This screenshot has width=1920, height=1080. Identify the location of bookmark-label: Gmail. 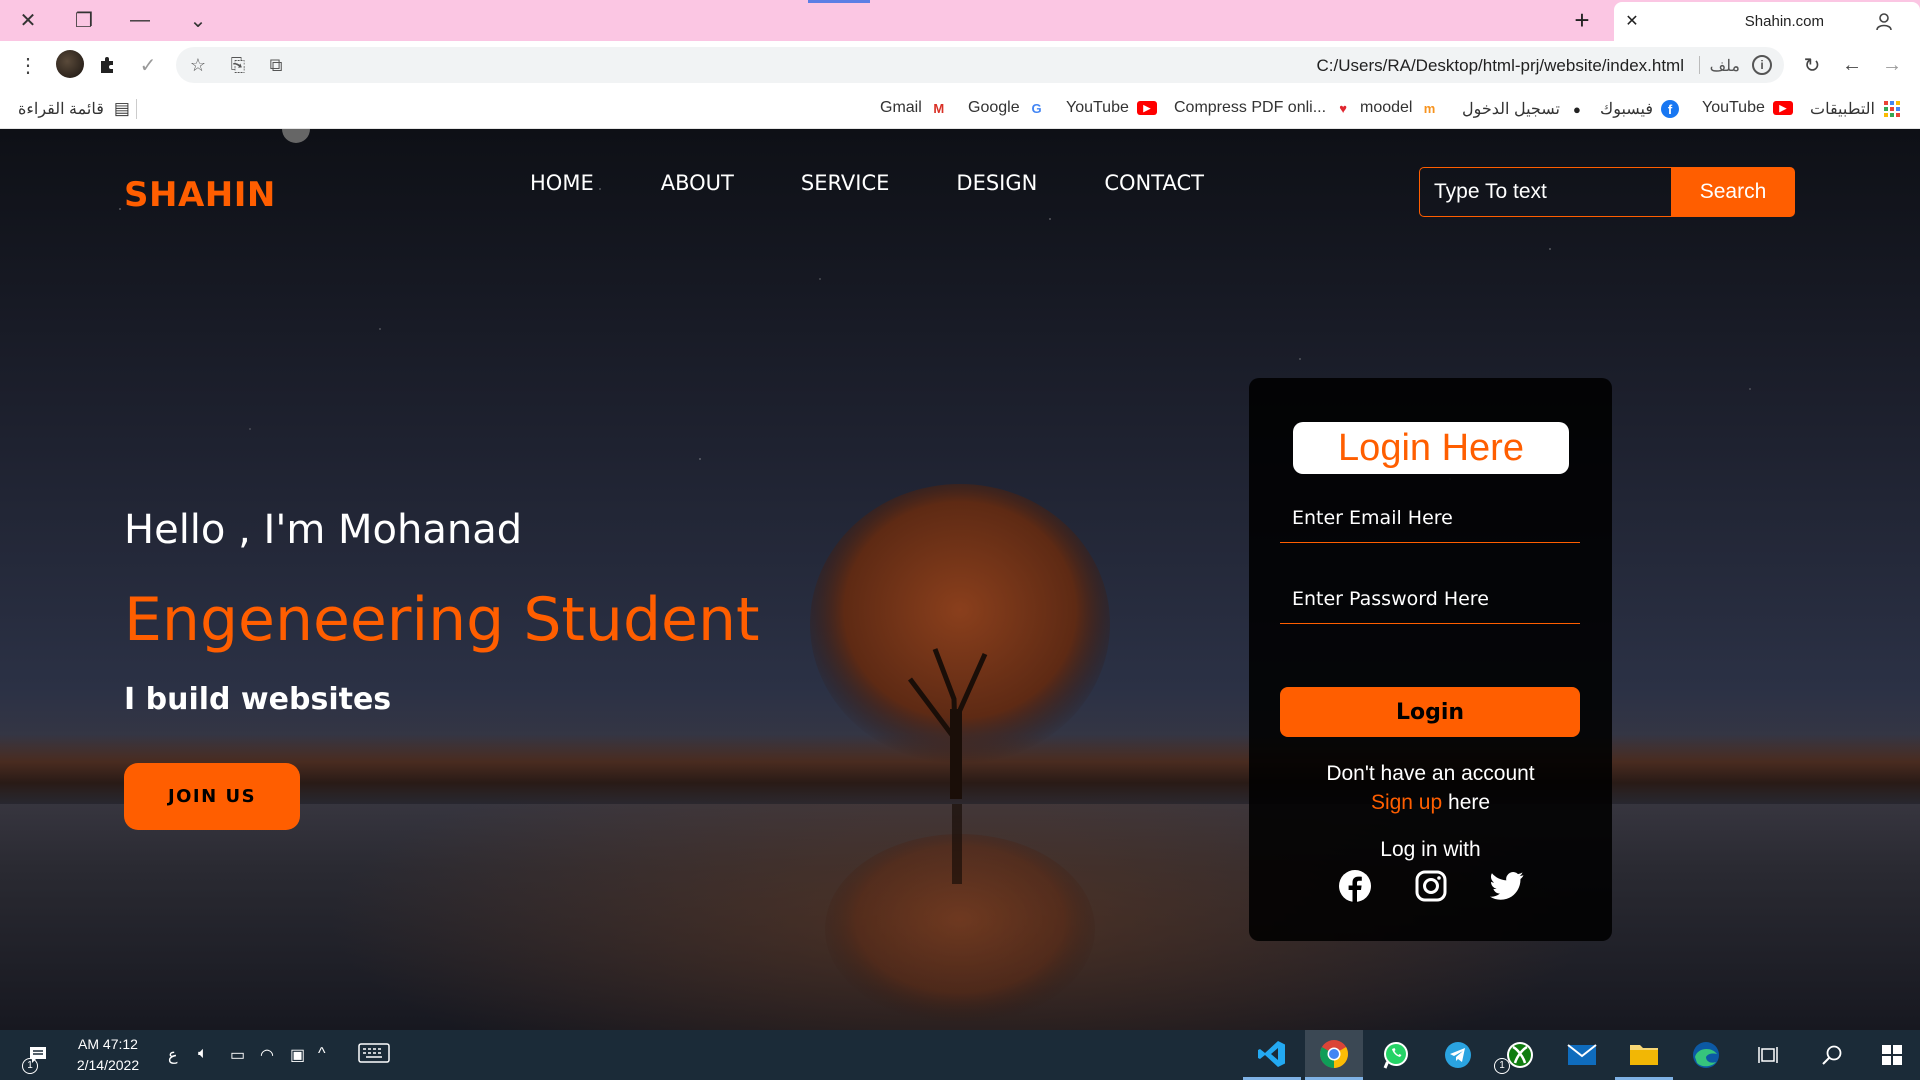
(901, 107).